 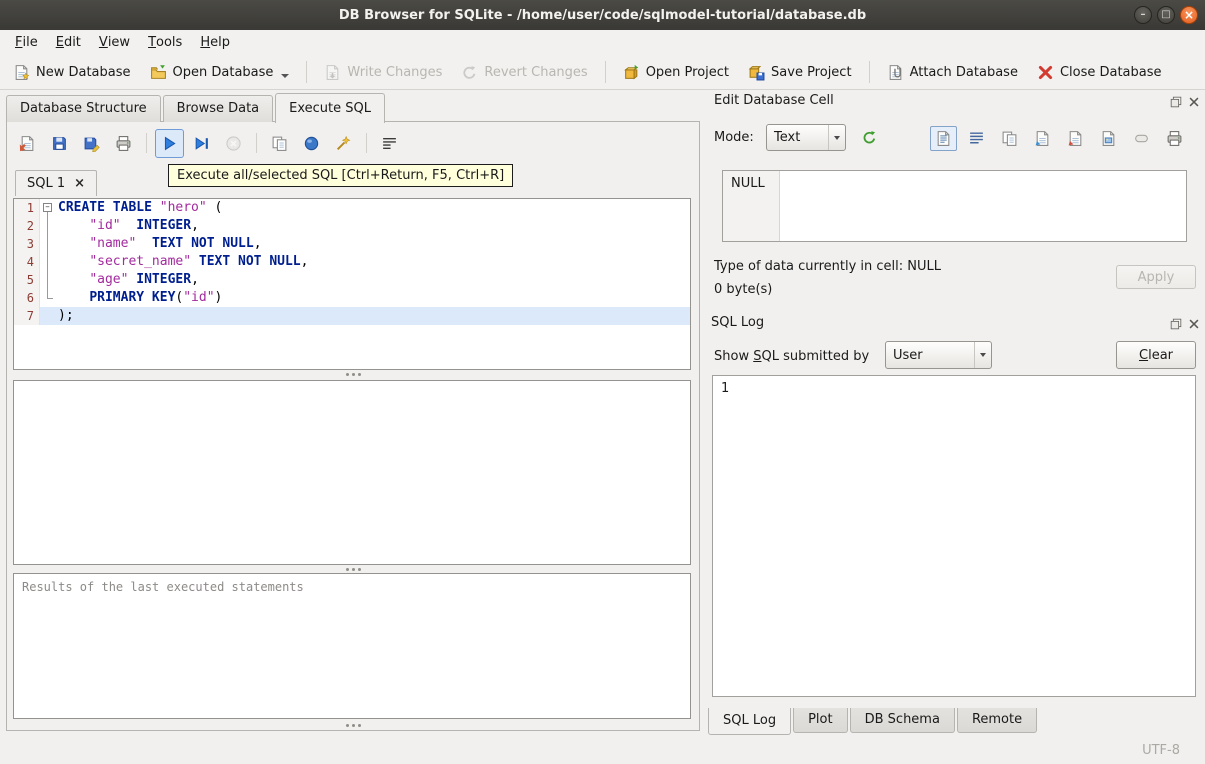 What do you see at coordinates (1143, 15) in the screenshot?
I see `minimize-button: –` at bounding box center [1143, 15].